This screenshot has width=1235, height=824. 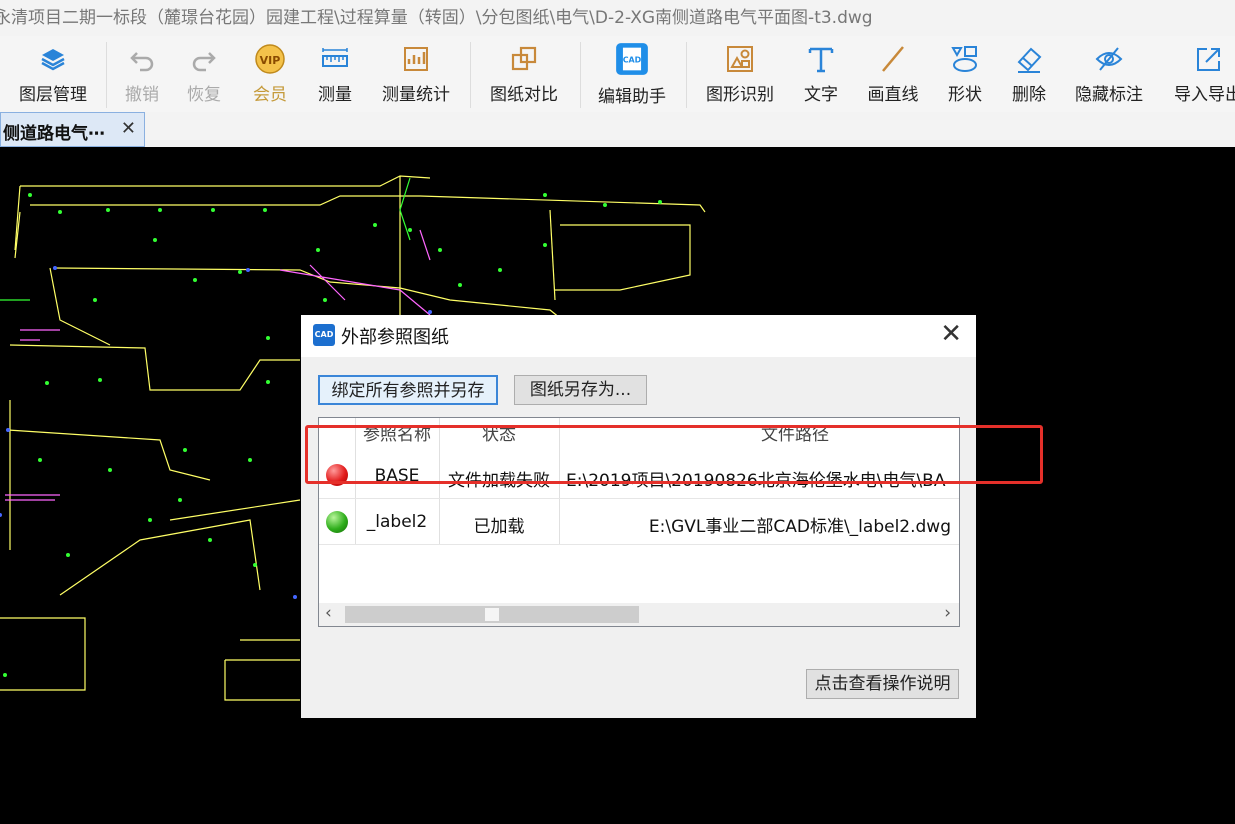 I want to click on edit-assistant-button: CAD 编辑助手, so click(x=632, y=74).